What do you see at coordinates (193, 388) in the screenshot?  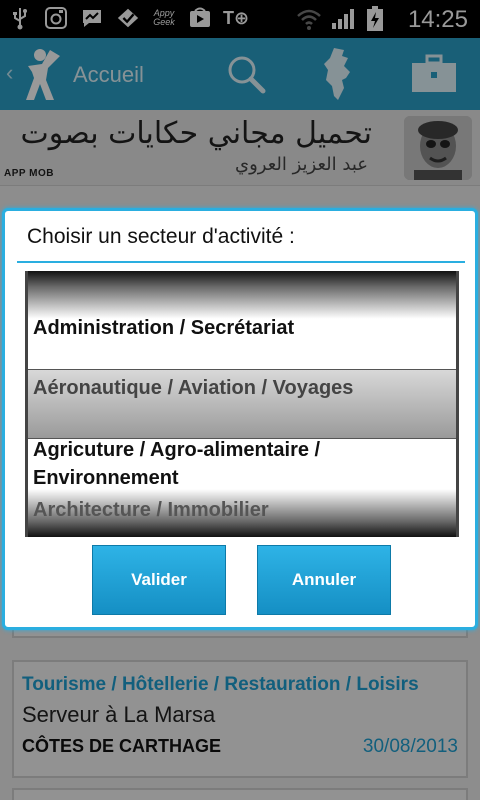 I see `picker-option-selected: Aéronautique / Aviation / Voyages` at bounding box center [193, 388].